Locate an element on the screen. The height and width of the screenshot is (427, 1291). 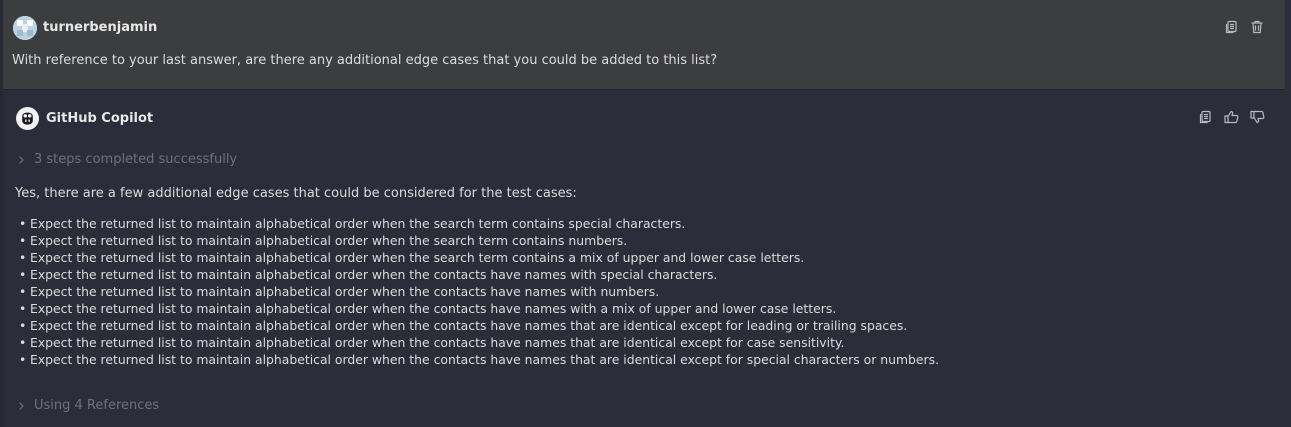
user-avatar is located at coordinates (25, 28).